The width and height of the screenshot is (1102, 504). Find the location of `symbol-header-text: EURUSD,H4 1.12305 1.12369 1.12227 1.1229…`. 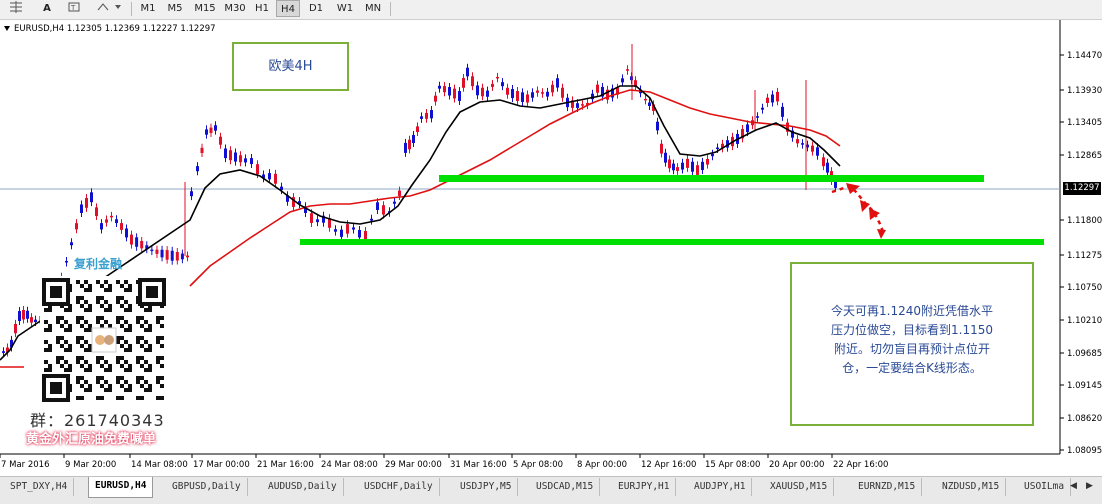

symbol-header-text: EURUSD,H4 1.12305 1.12369 1.12227 1.1229… is located at coordinates (115, 29).